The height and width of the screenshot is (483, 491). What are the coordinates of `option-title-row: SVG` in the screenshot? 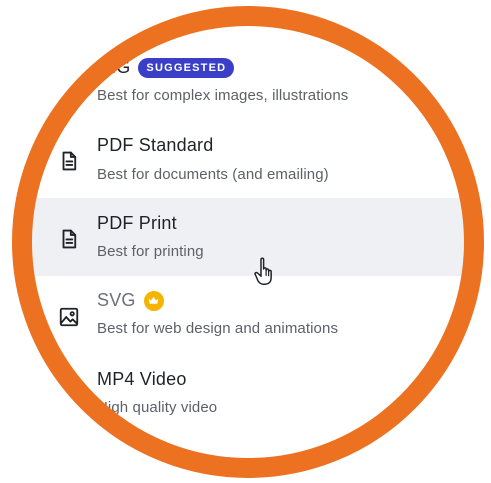 It's located at (130, 300).